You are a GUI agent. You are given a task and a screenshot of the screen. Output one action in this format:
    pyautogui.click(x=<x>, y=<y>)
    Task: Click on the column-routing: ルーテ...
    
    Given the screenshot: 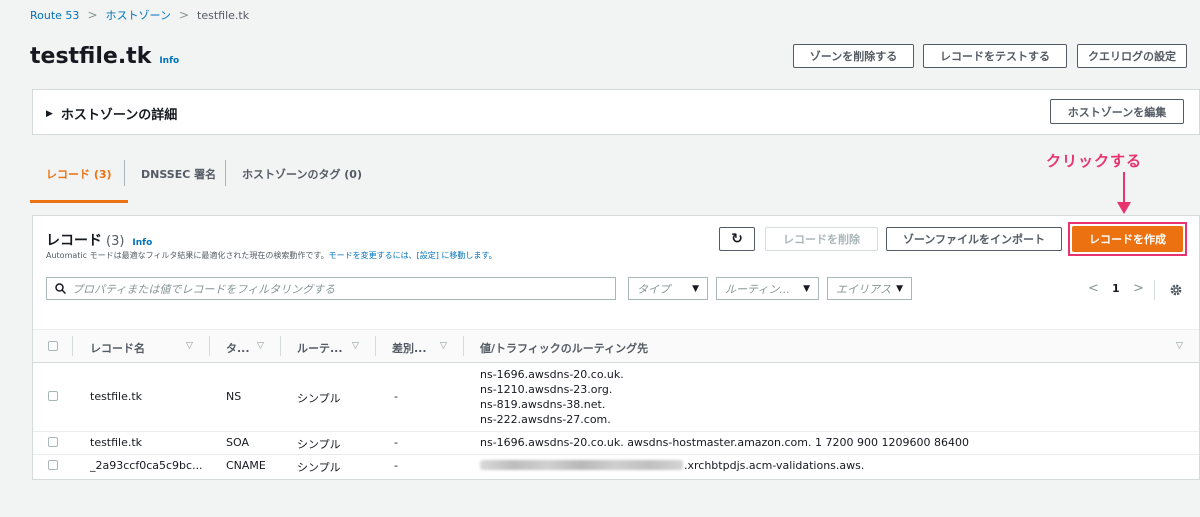 What is the action you would take?
    pyautogui.click(x=320, y=348)
    